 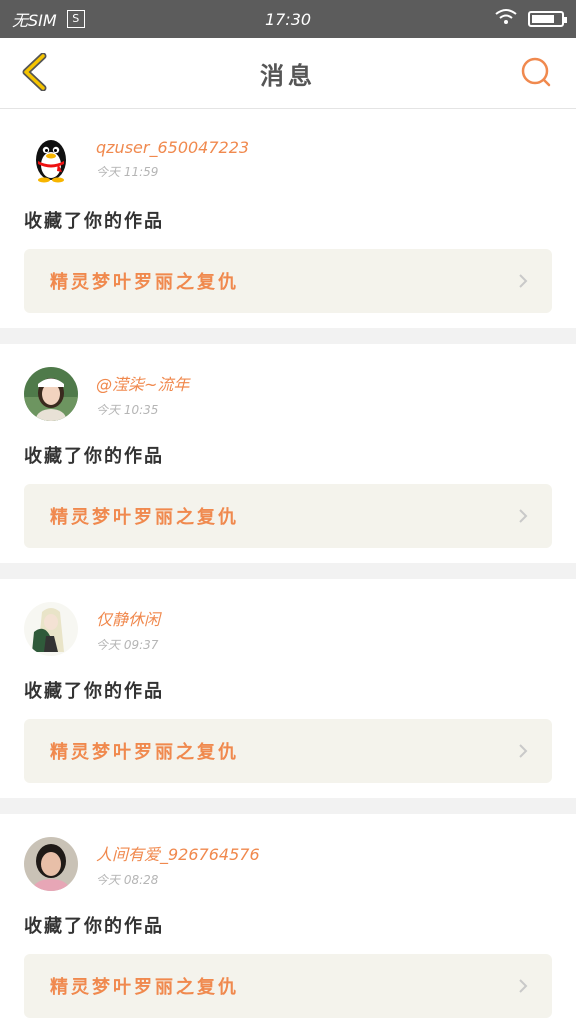 I want to click on message-time: 今天 11:59, so click(x=127, y=172).